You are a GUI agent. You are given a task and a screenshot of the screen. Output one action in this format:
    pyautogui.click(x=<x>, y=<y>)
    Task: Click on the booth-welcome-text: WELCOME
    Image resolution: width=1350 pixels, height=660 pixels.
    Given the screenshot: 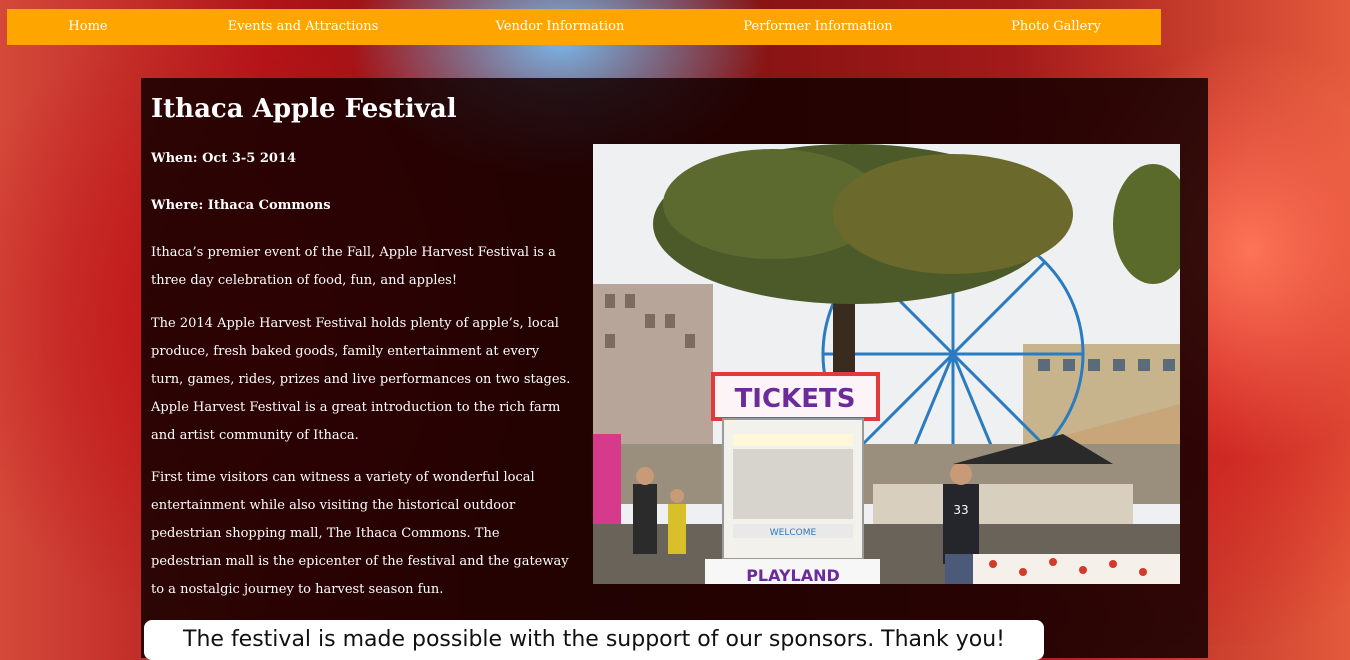 What is the action you would take?
    pyautogui.click(x=793, y=533)
    